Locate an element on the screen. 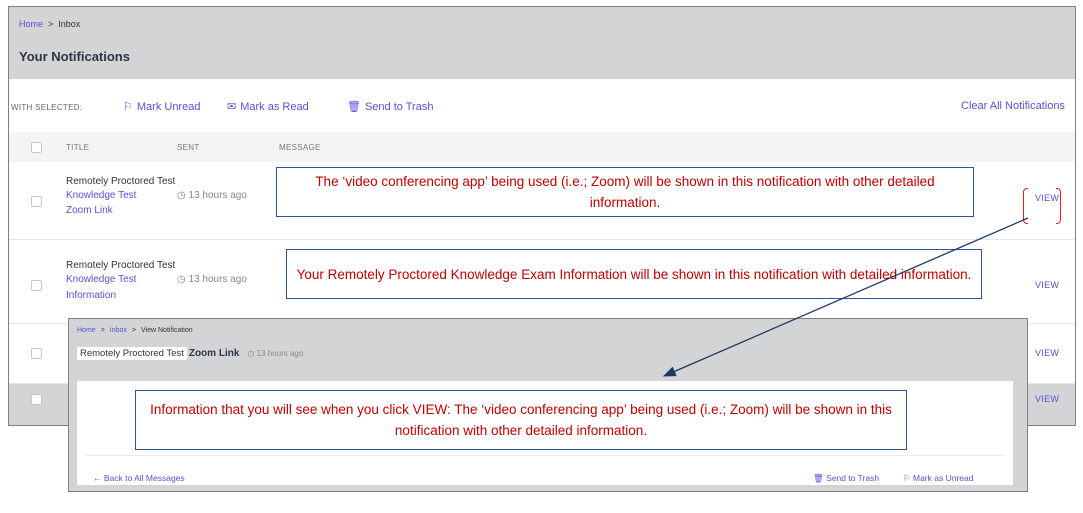  back-label: Back to All Messages is located at coordinates (144, 478).